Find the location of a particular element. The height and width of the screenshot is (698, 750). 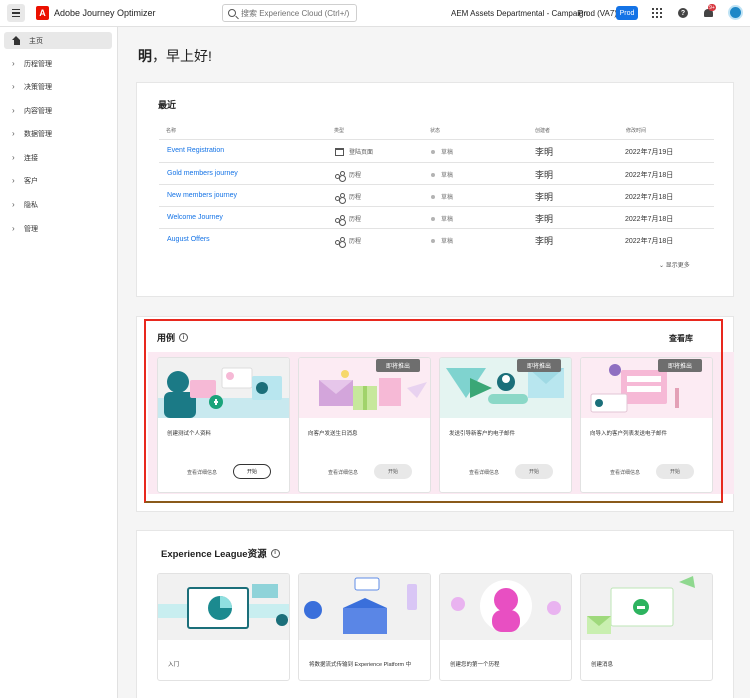

notification-badge: 9+ is located at coordinates (712, 7).